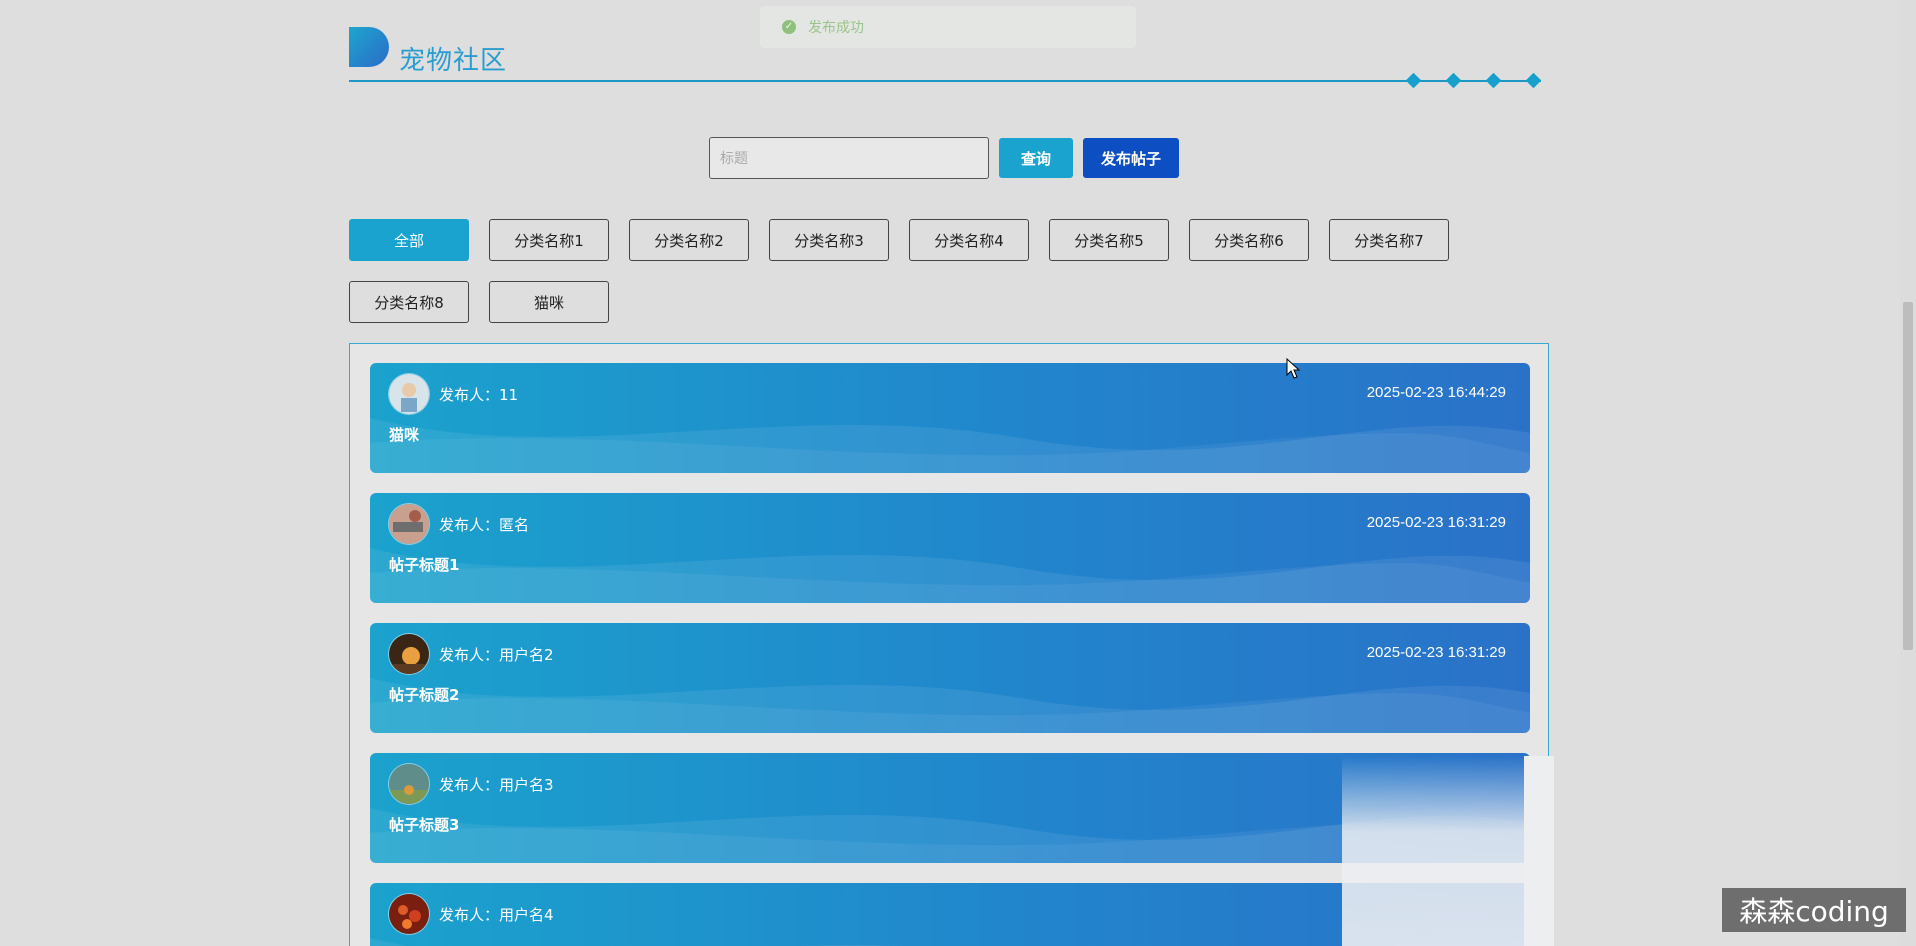 This screenshot has width=1916, height=946. What do you see at coordinates (496, 655) in the screenshot?
I see `post-author: 发布人：用户名2` at bounding box center [496, 655].